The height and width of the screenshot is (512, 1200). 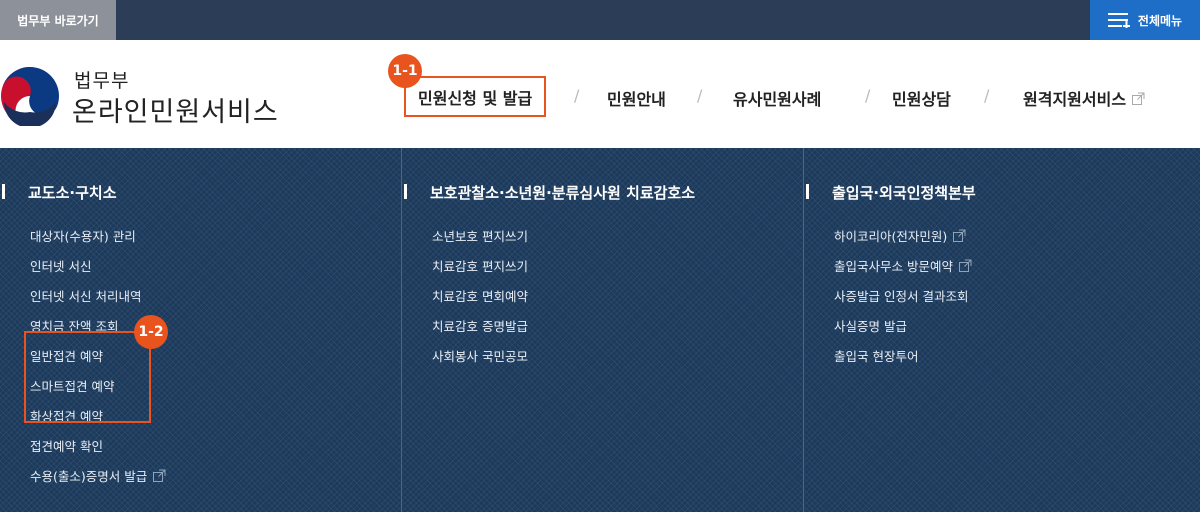 I want to click on menu-item-label: 출입국 현장투어, so click(x=876, y=356).